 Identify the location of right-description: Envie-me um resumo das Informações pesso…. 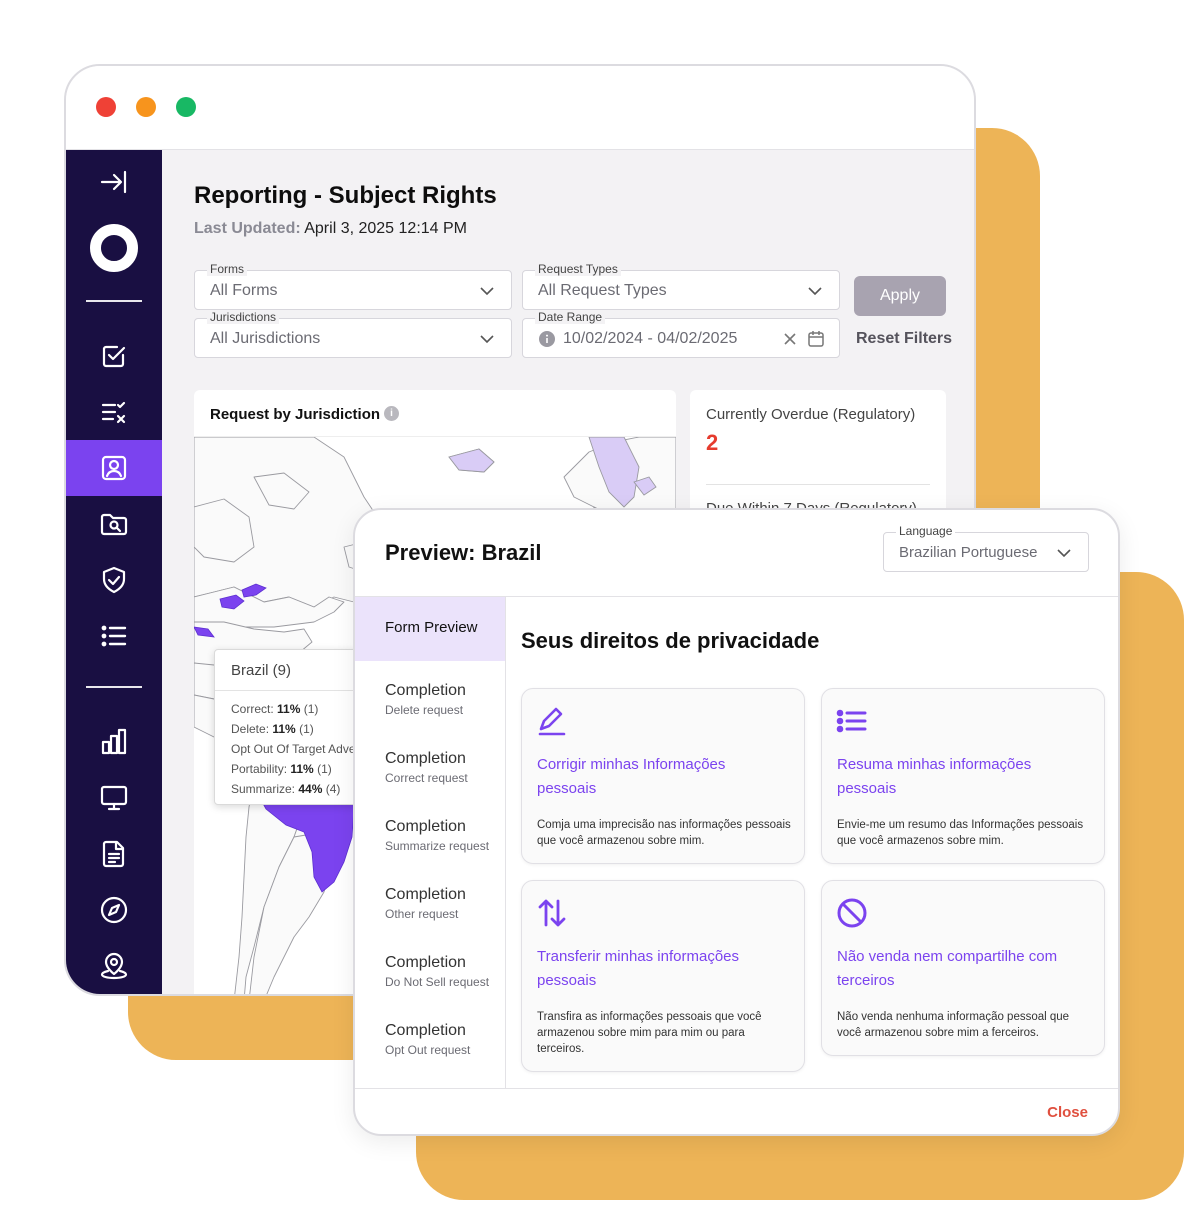
(960, 833).